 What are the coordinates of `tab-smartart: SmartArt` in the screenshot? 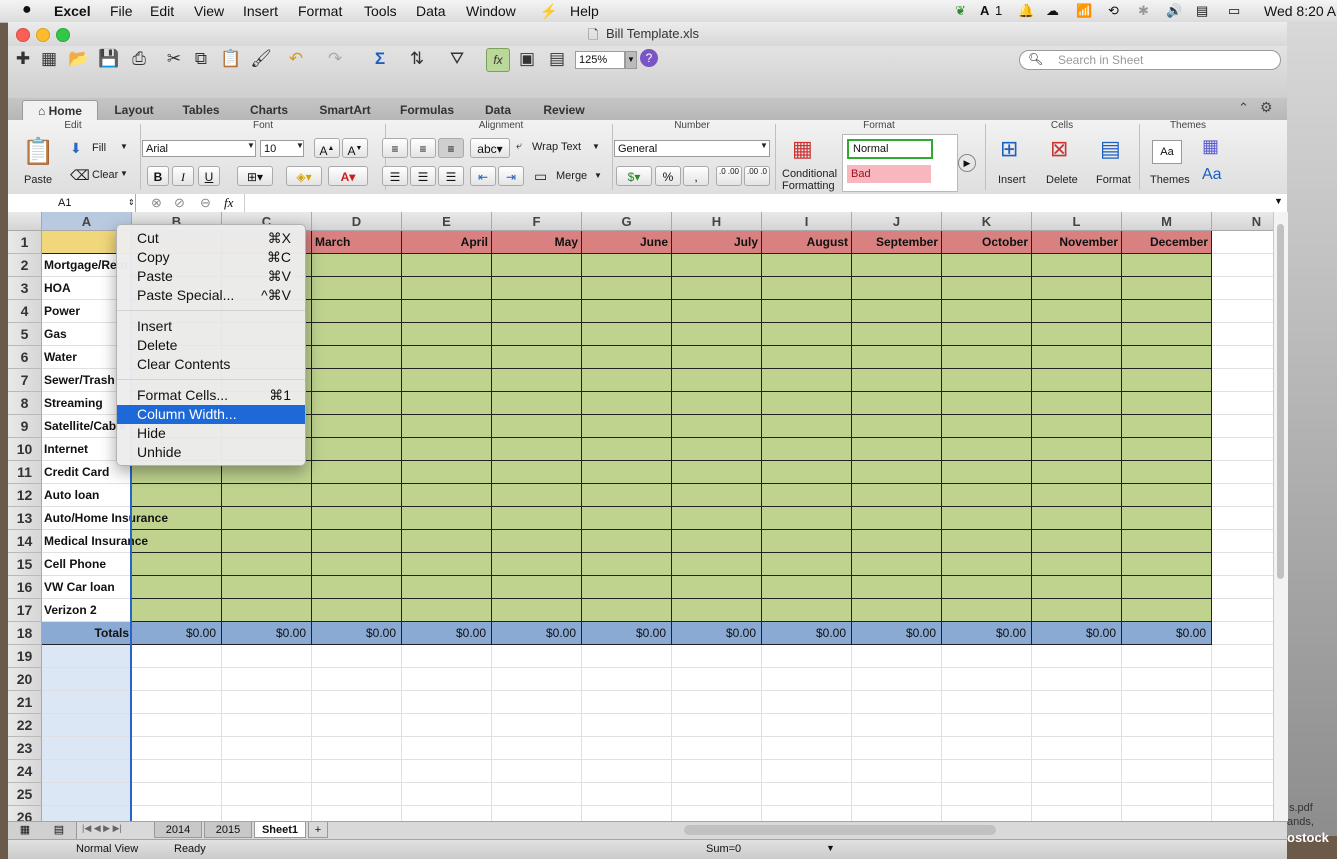 It's located at (345, 110).